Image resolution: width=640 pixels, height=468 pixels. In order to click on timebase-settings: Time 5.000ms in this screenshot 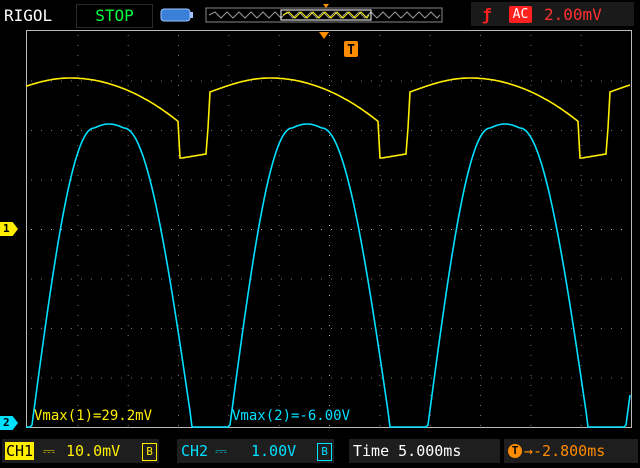, I will do `click(424, 451)`.